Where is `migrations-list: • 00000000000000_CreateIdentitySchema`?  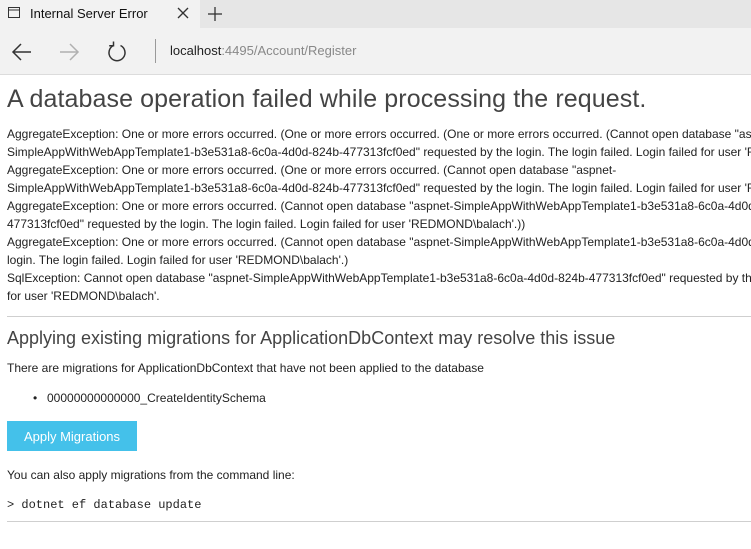 migrations-list: • 00000000000000_CreateIdentitySchema is located at coordinates (148, 398).